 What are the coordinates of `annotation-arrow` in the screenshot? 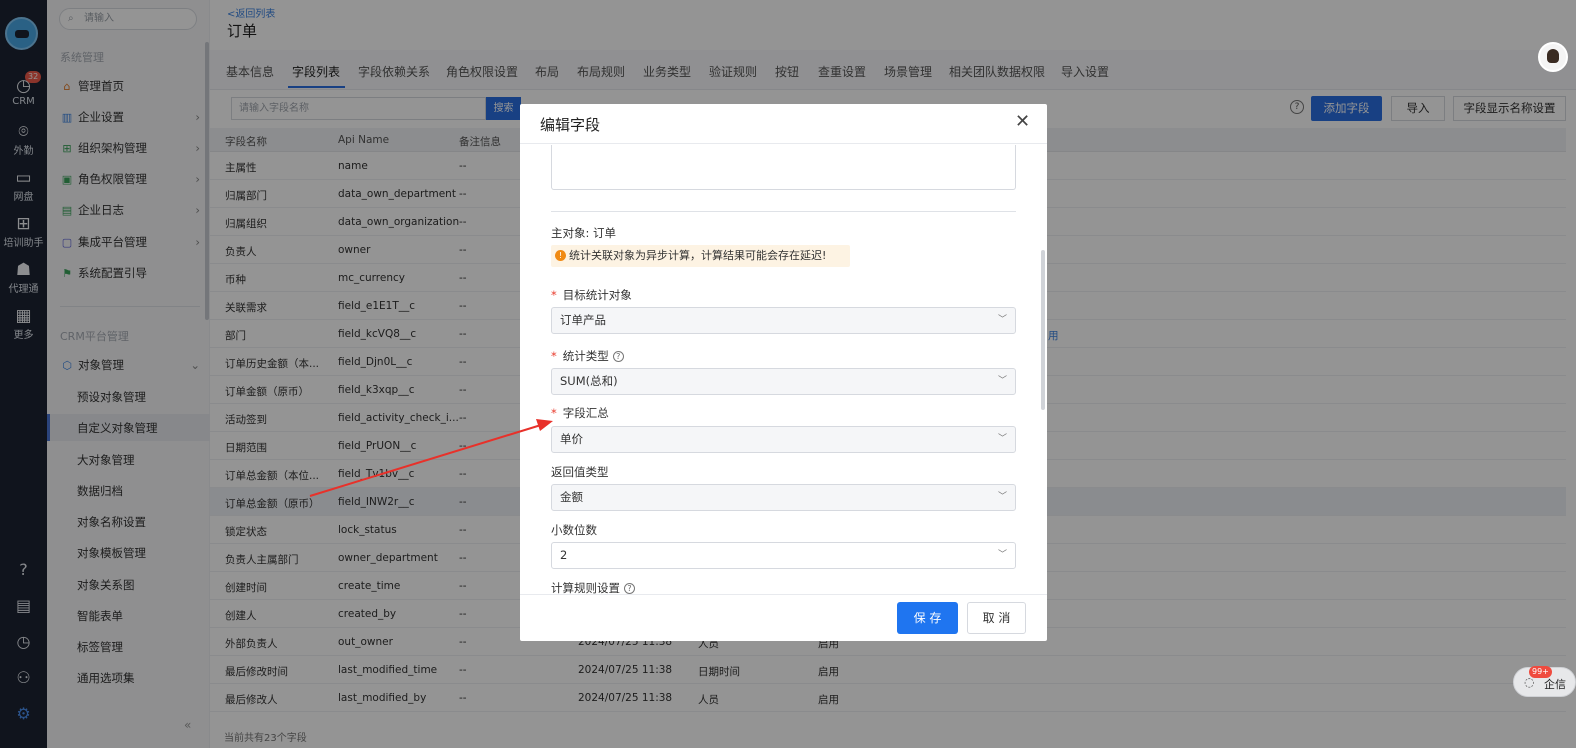 It's located at (431, 458).